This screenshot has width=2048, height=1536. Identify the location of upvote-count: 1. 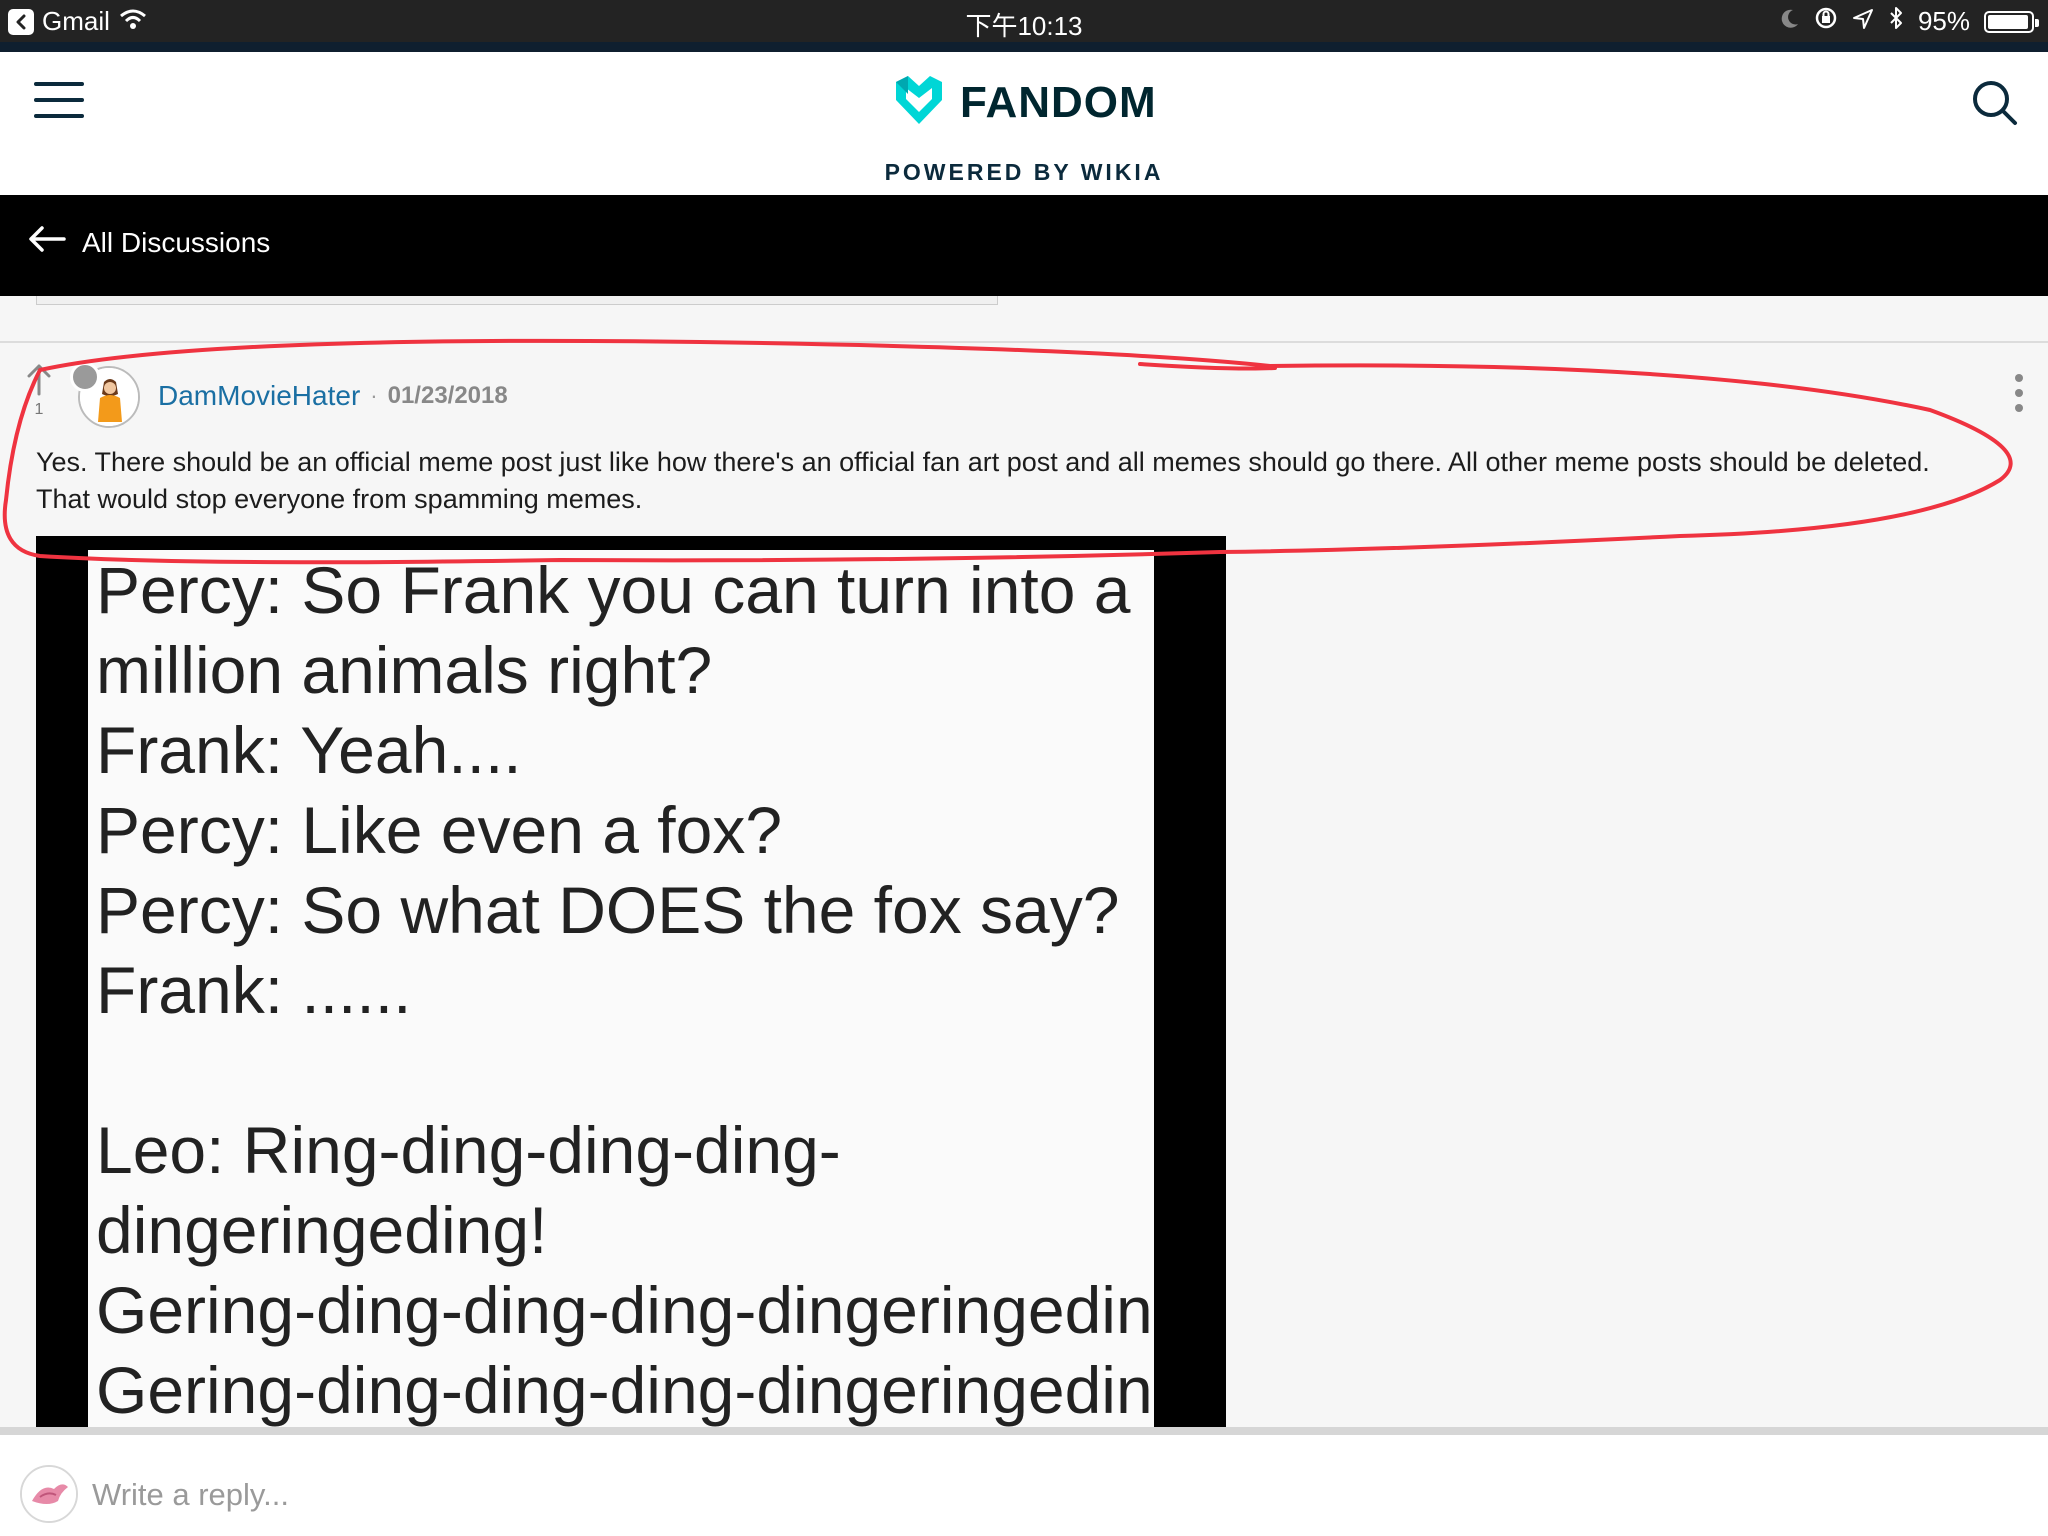
(39, 409).